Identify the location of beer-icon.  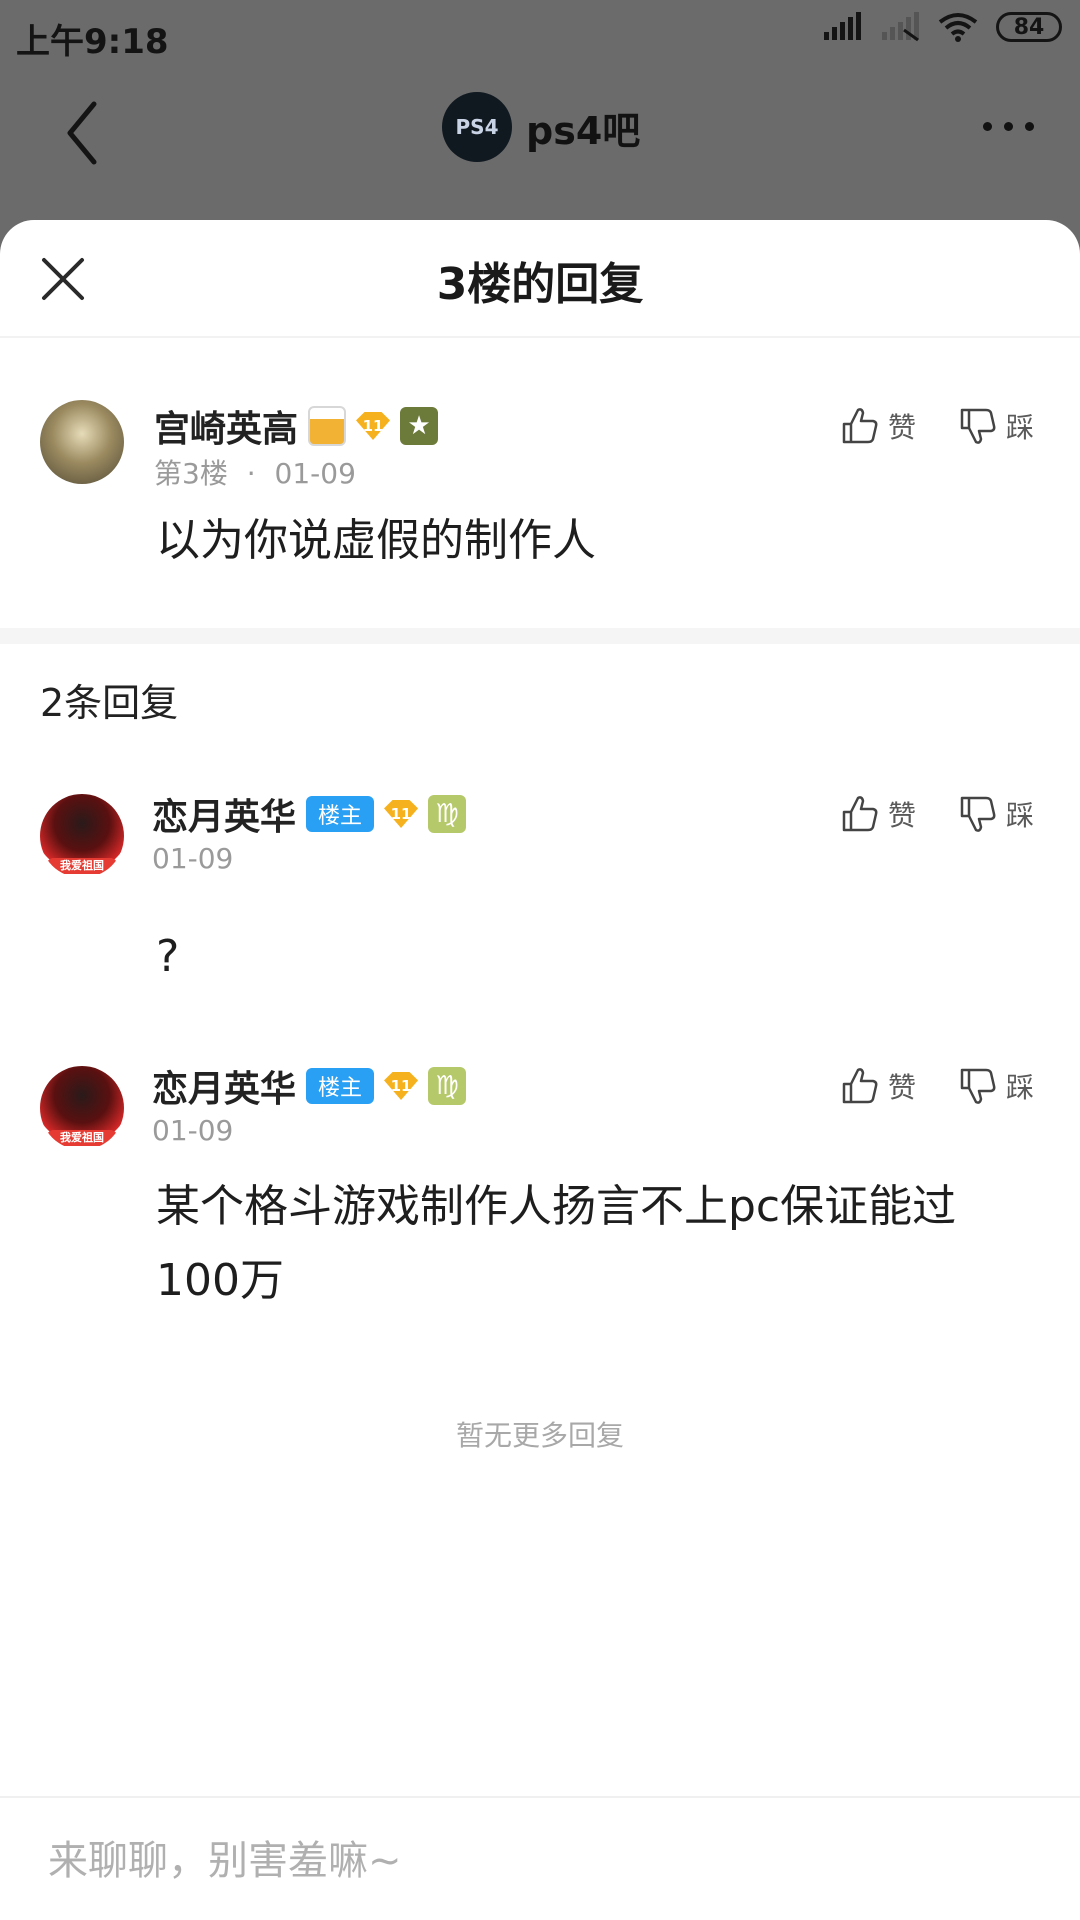
(327, 426).